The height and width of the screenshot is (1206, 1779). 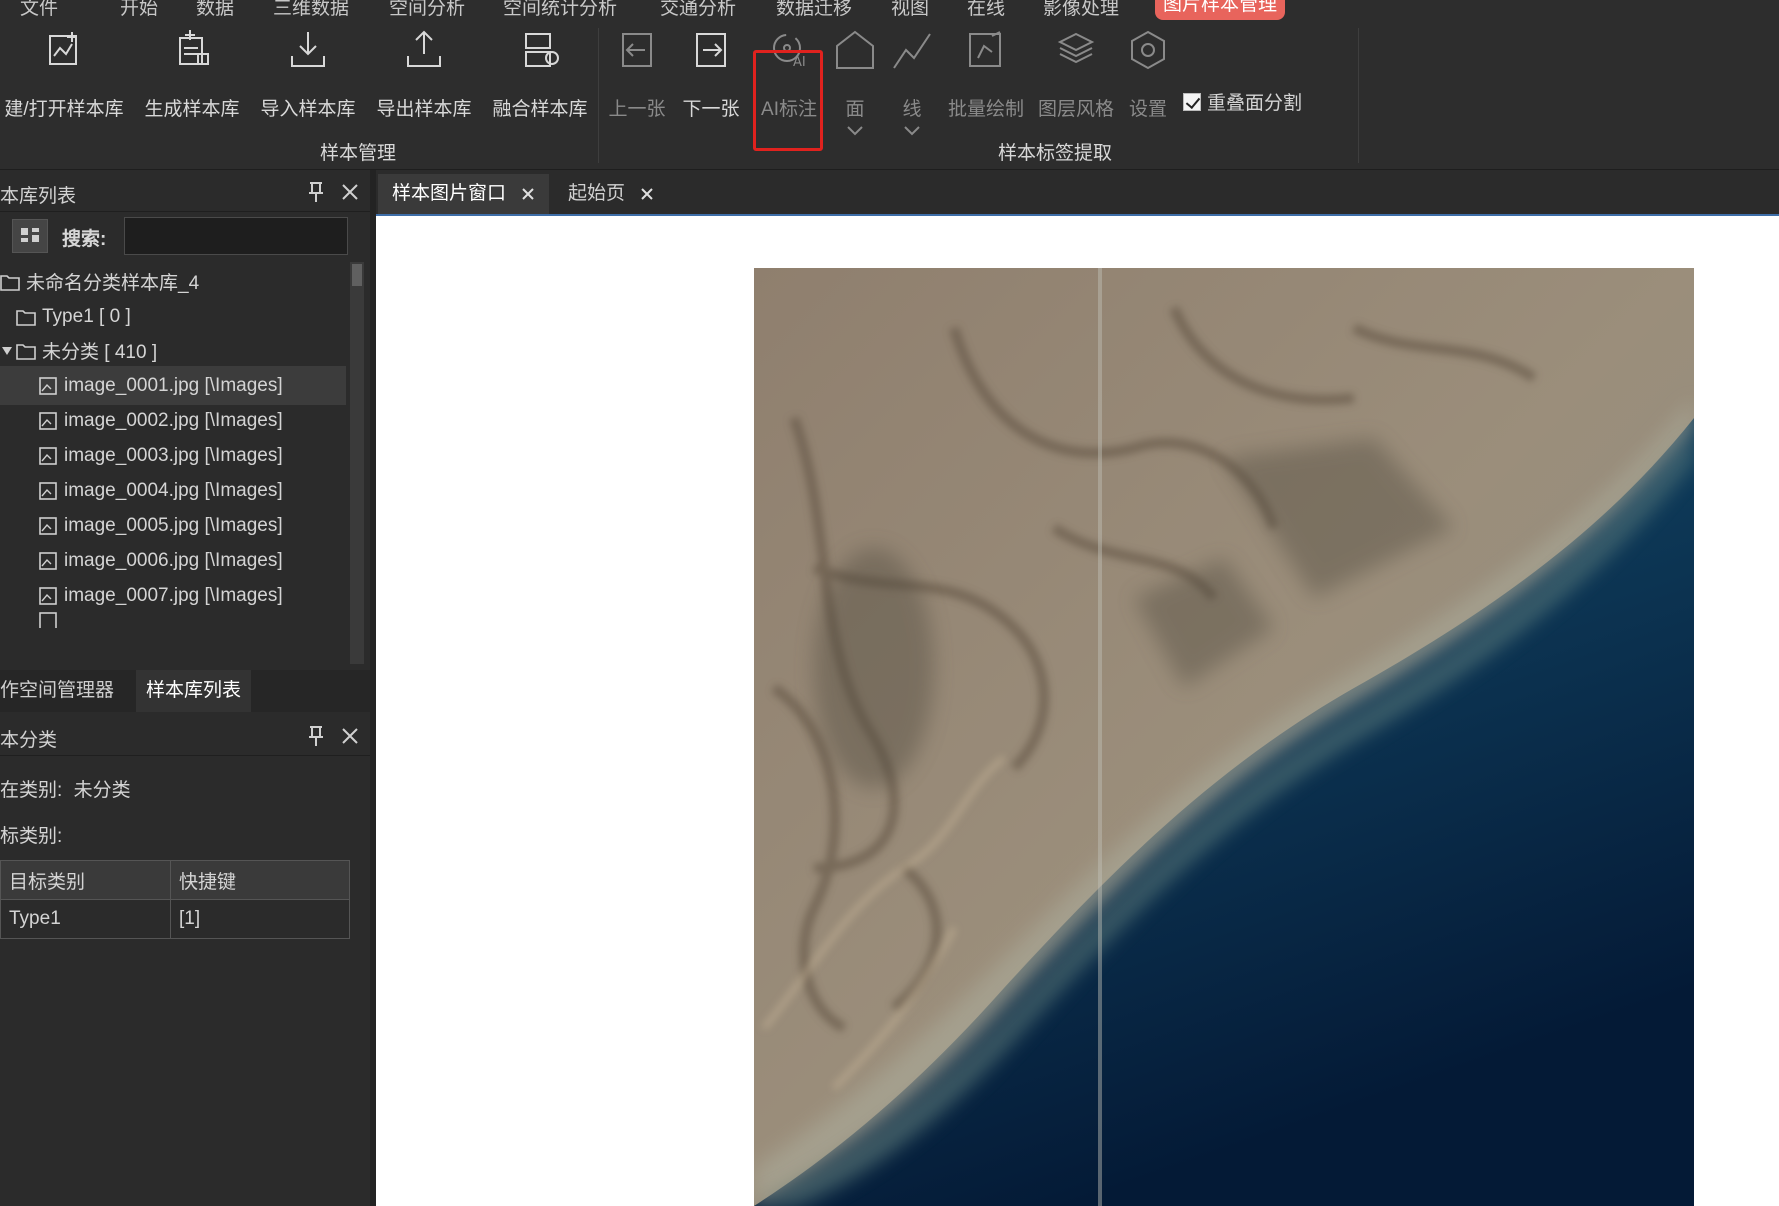 What do you see at coordinates (985, 109) in the screenshot?
I see `batch-draw-label: 批量绘制` at bounding box center [985, 109].